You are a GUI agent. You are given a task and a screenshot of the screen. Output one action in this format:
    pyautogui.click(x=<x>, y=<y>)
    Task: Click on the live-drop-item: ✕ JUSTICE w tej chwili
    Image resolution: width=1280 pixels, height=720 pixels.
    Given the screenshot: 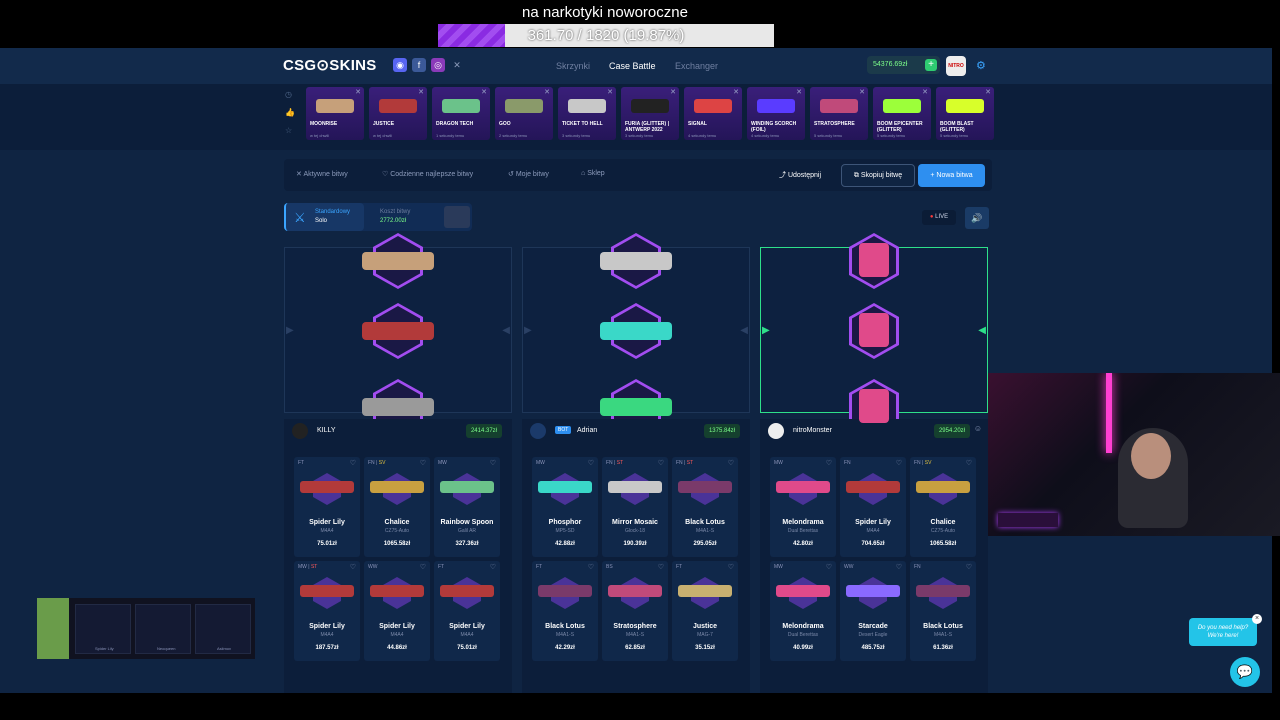 What is the action you would take?
    pyautogui.click(x=398, y=113)
    